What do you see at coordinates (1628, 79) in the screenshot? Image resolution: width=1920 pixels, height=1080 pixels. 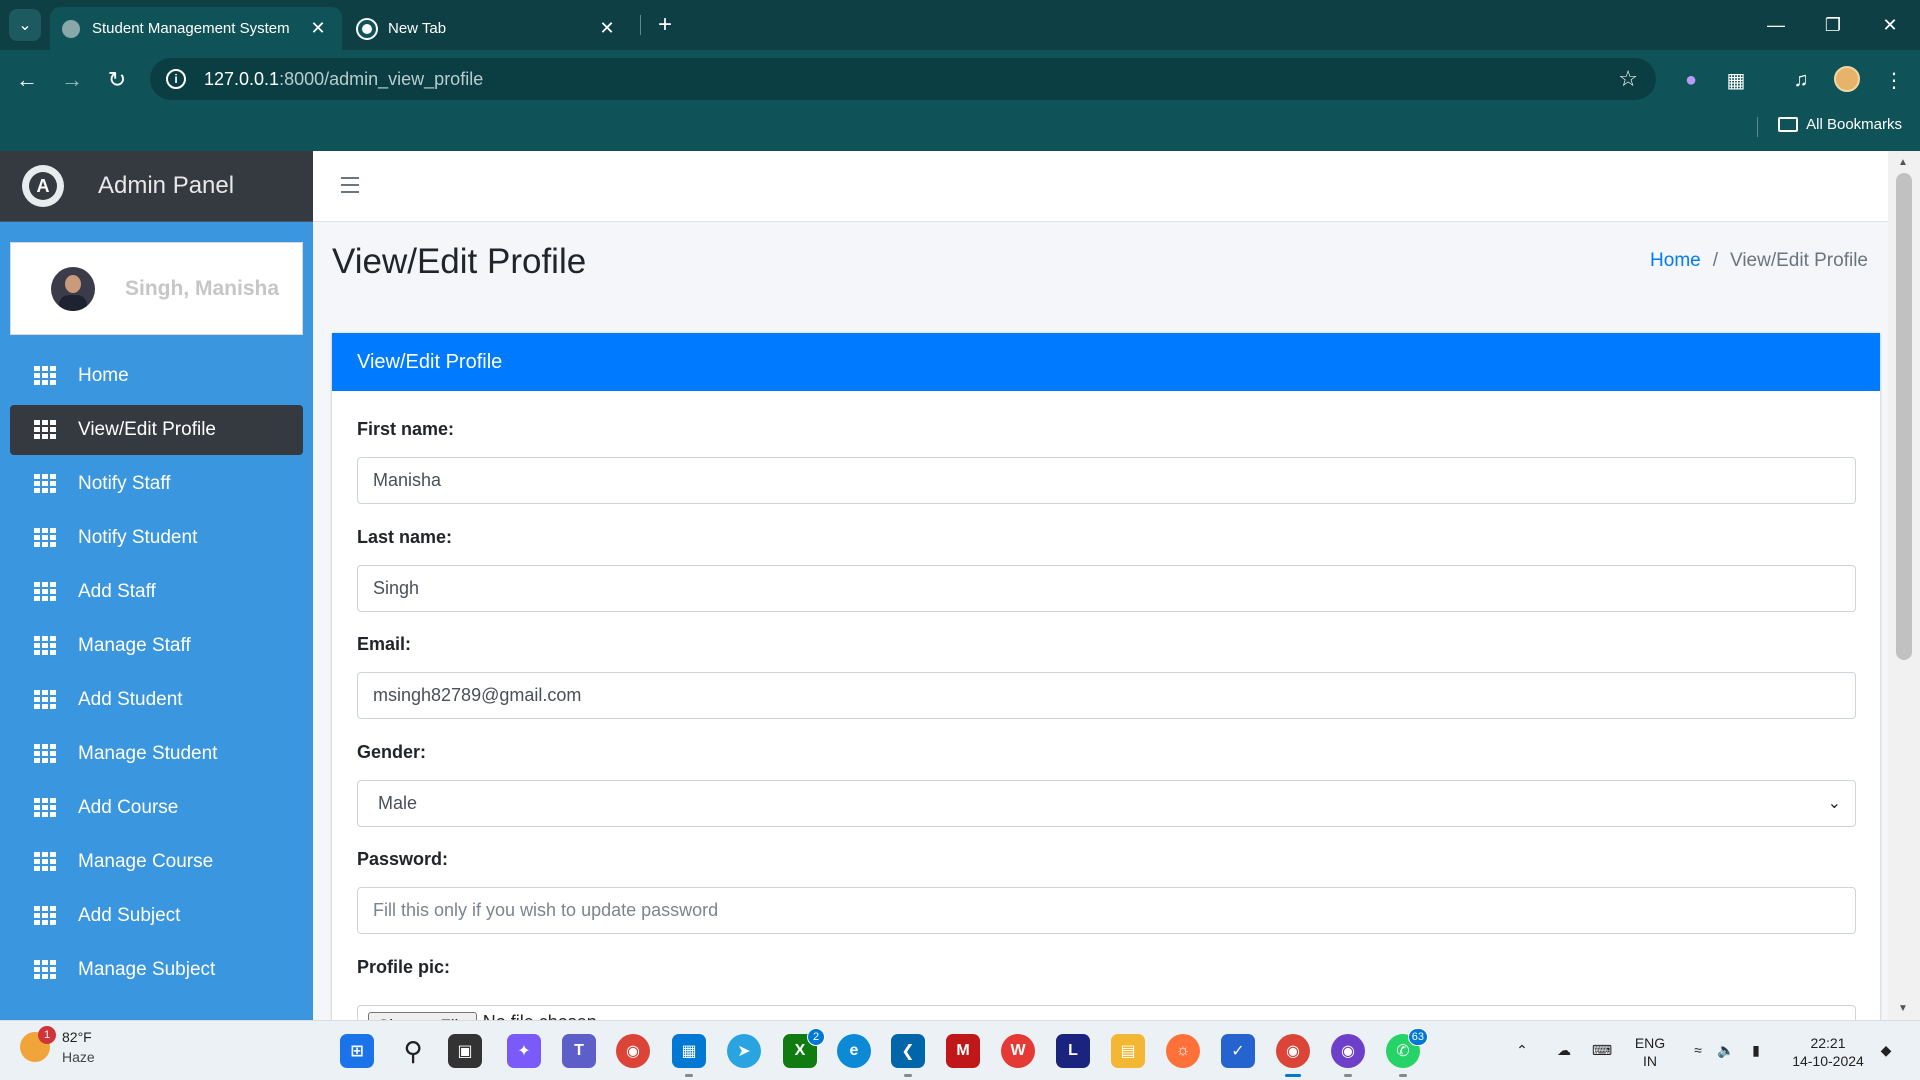 I see `bookmark-star-icon: ☆` at bounding box center [1628, 79].